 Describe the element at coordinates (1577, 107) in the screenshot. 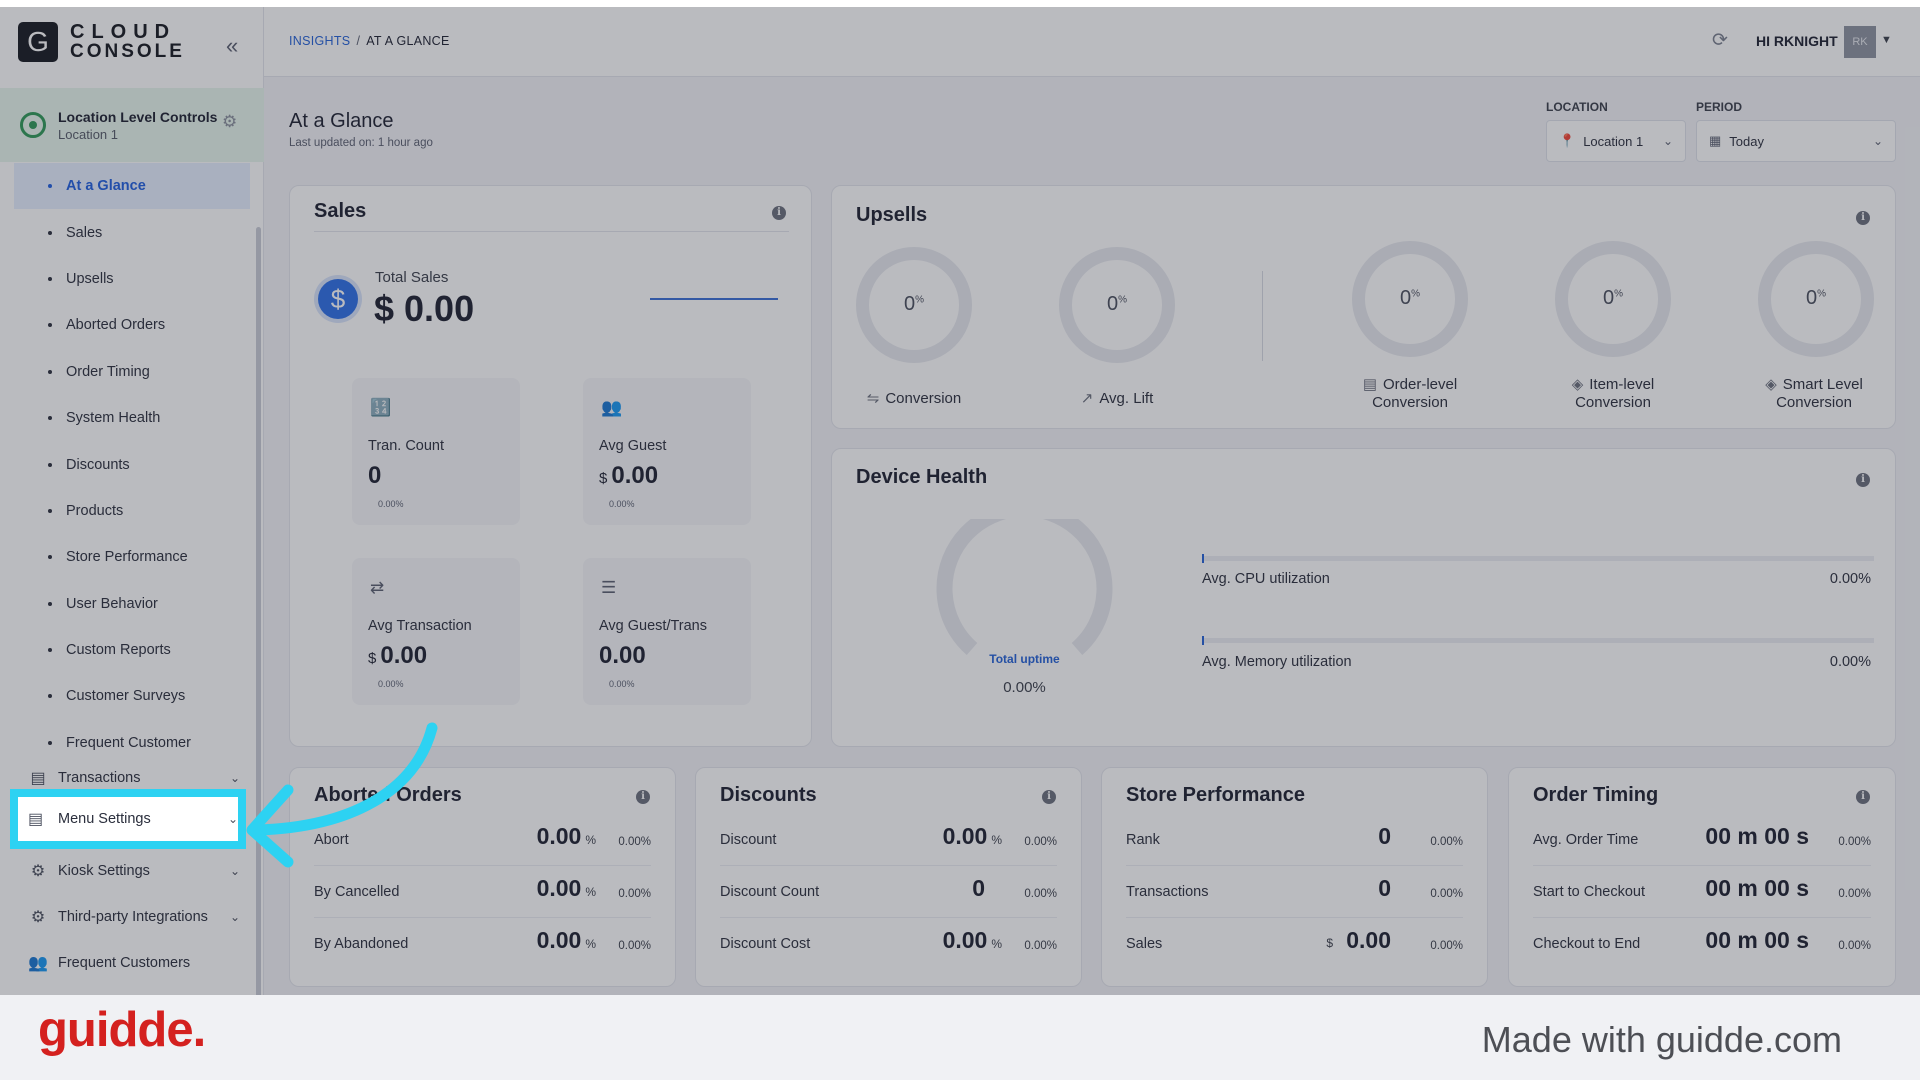

I see `location-filter-label: LOCATION` at that location.